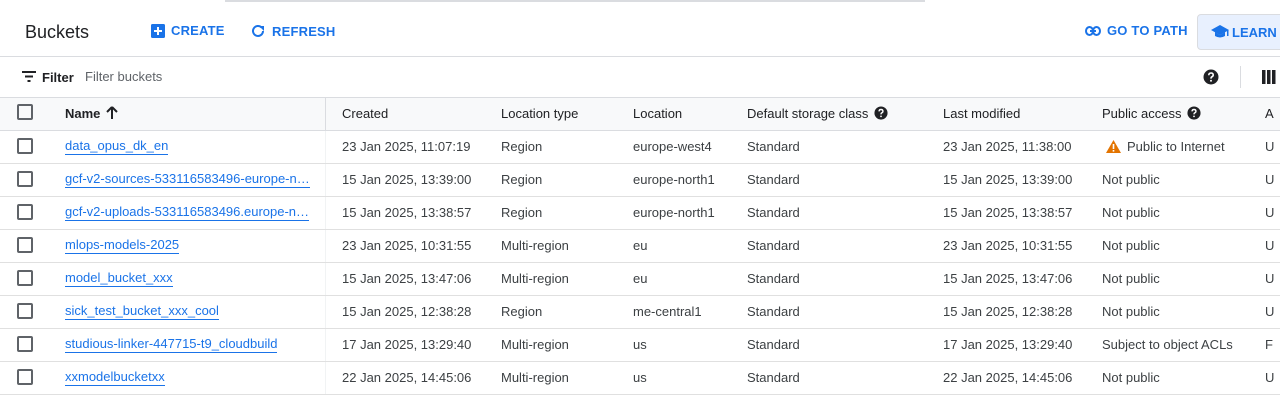 Image resolution: width=1280 pixels, height=415 pixels. Describe the element at coordinates (293, 31) in the screenshot. I see `refresh-button: REFRESH` at that location.